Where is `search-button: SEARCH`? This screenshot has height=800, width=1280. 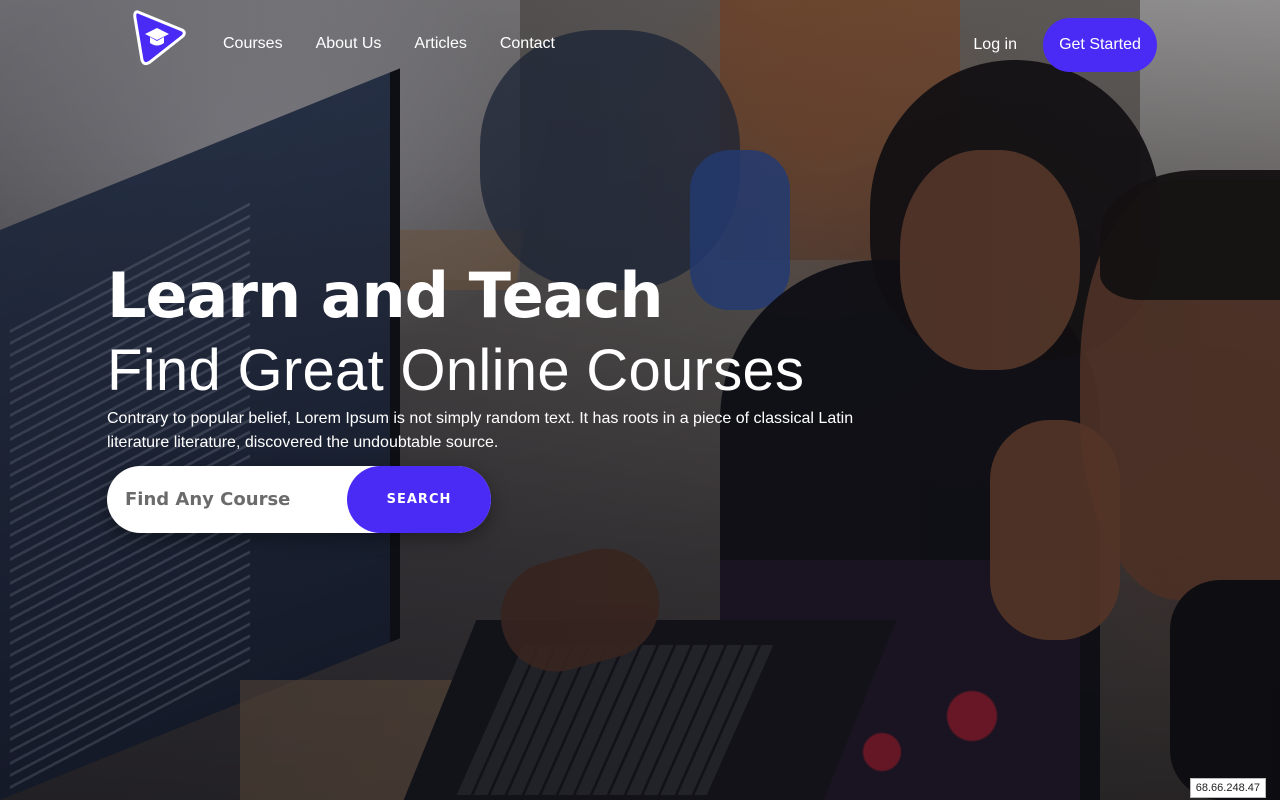
search-button: SEARCH is located at coordinates (419, 499).